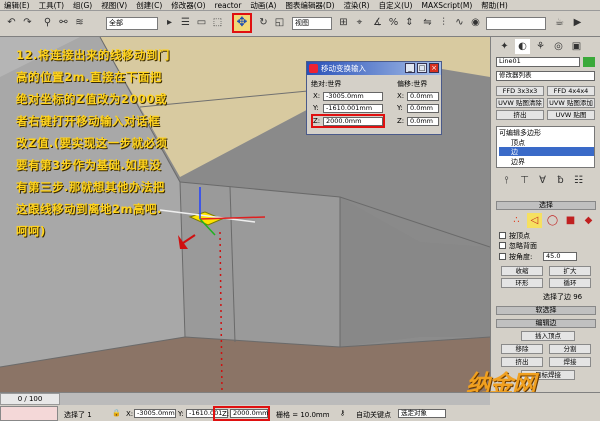  What do you see at coordinates (201, 22) in the screenshot?
I see `region-select-icon: ▭` at bounding box center [201, 22].